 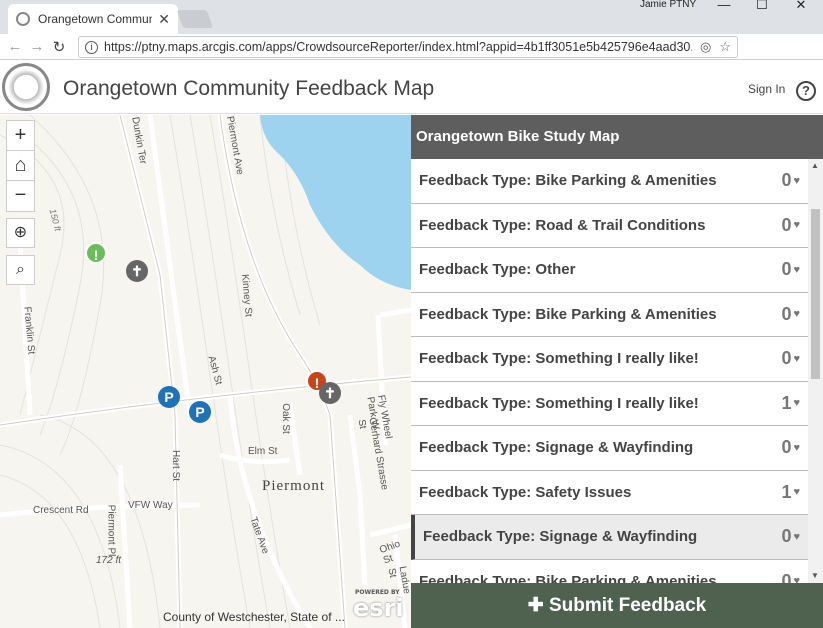 What do you see at coordinates (26, 87) in the screenshot?
I see `town-seal-logo` at bounding box center [26, 87].